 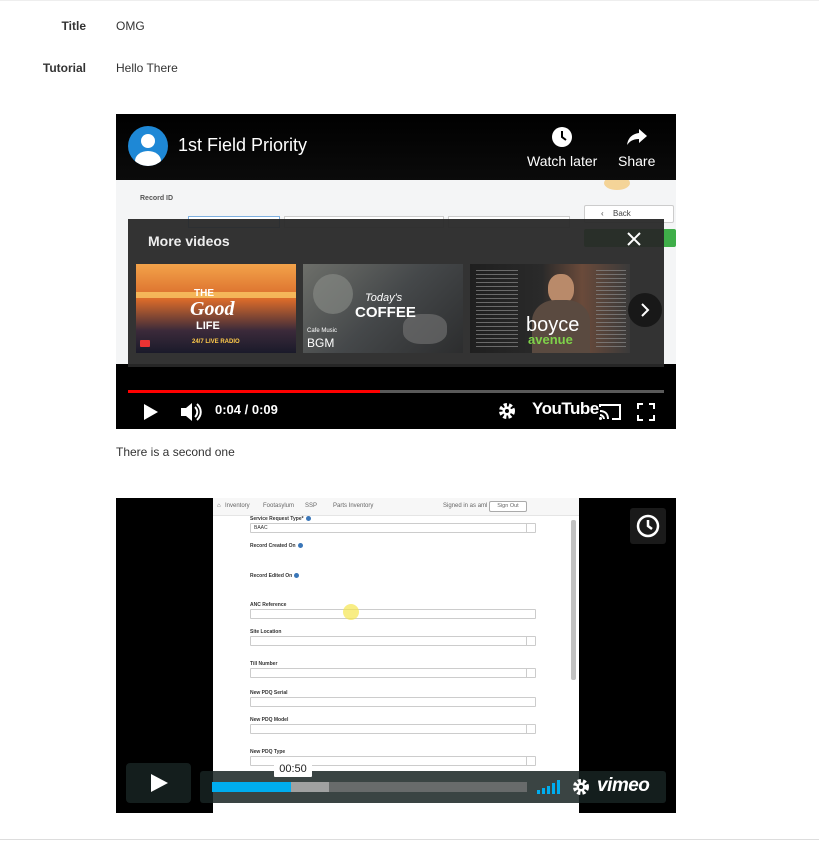 What do you see at coordinates (251, 787) in the screenshot?
I see `vimeo-progress-fill` at bounding box center [251, 787].